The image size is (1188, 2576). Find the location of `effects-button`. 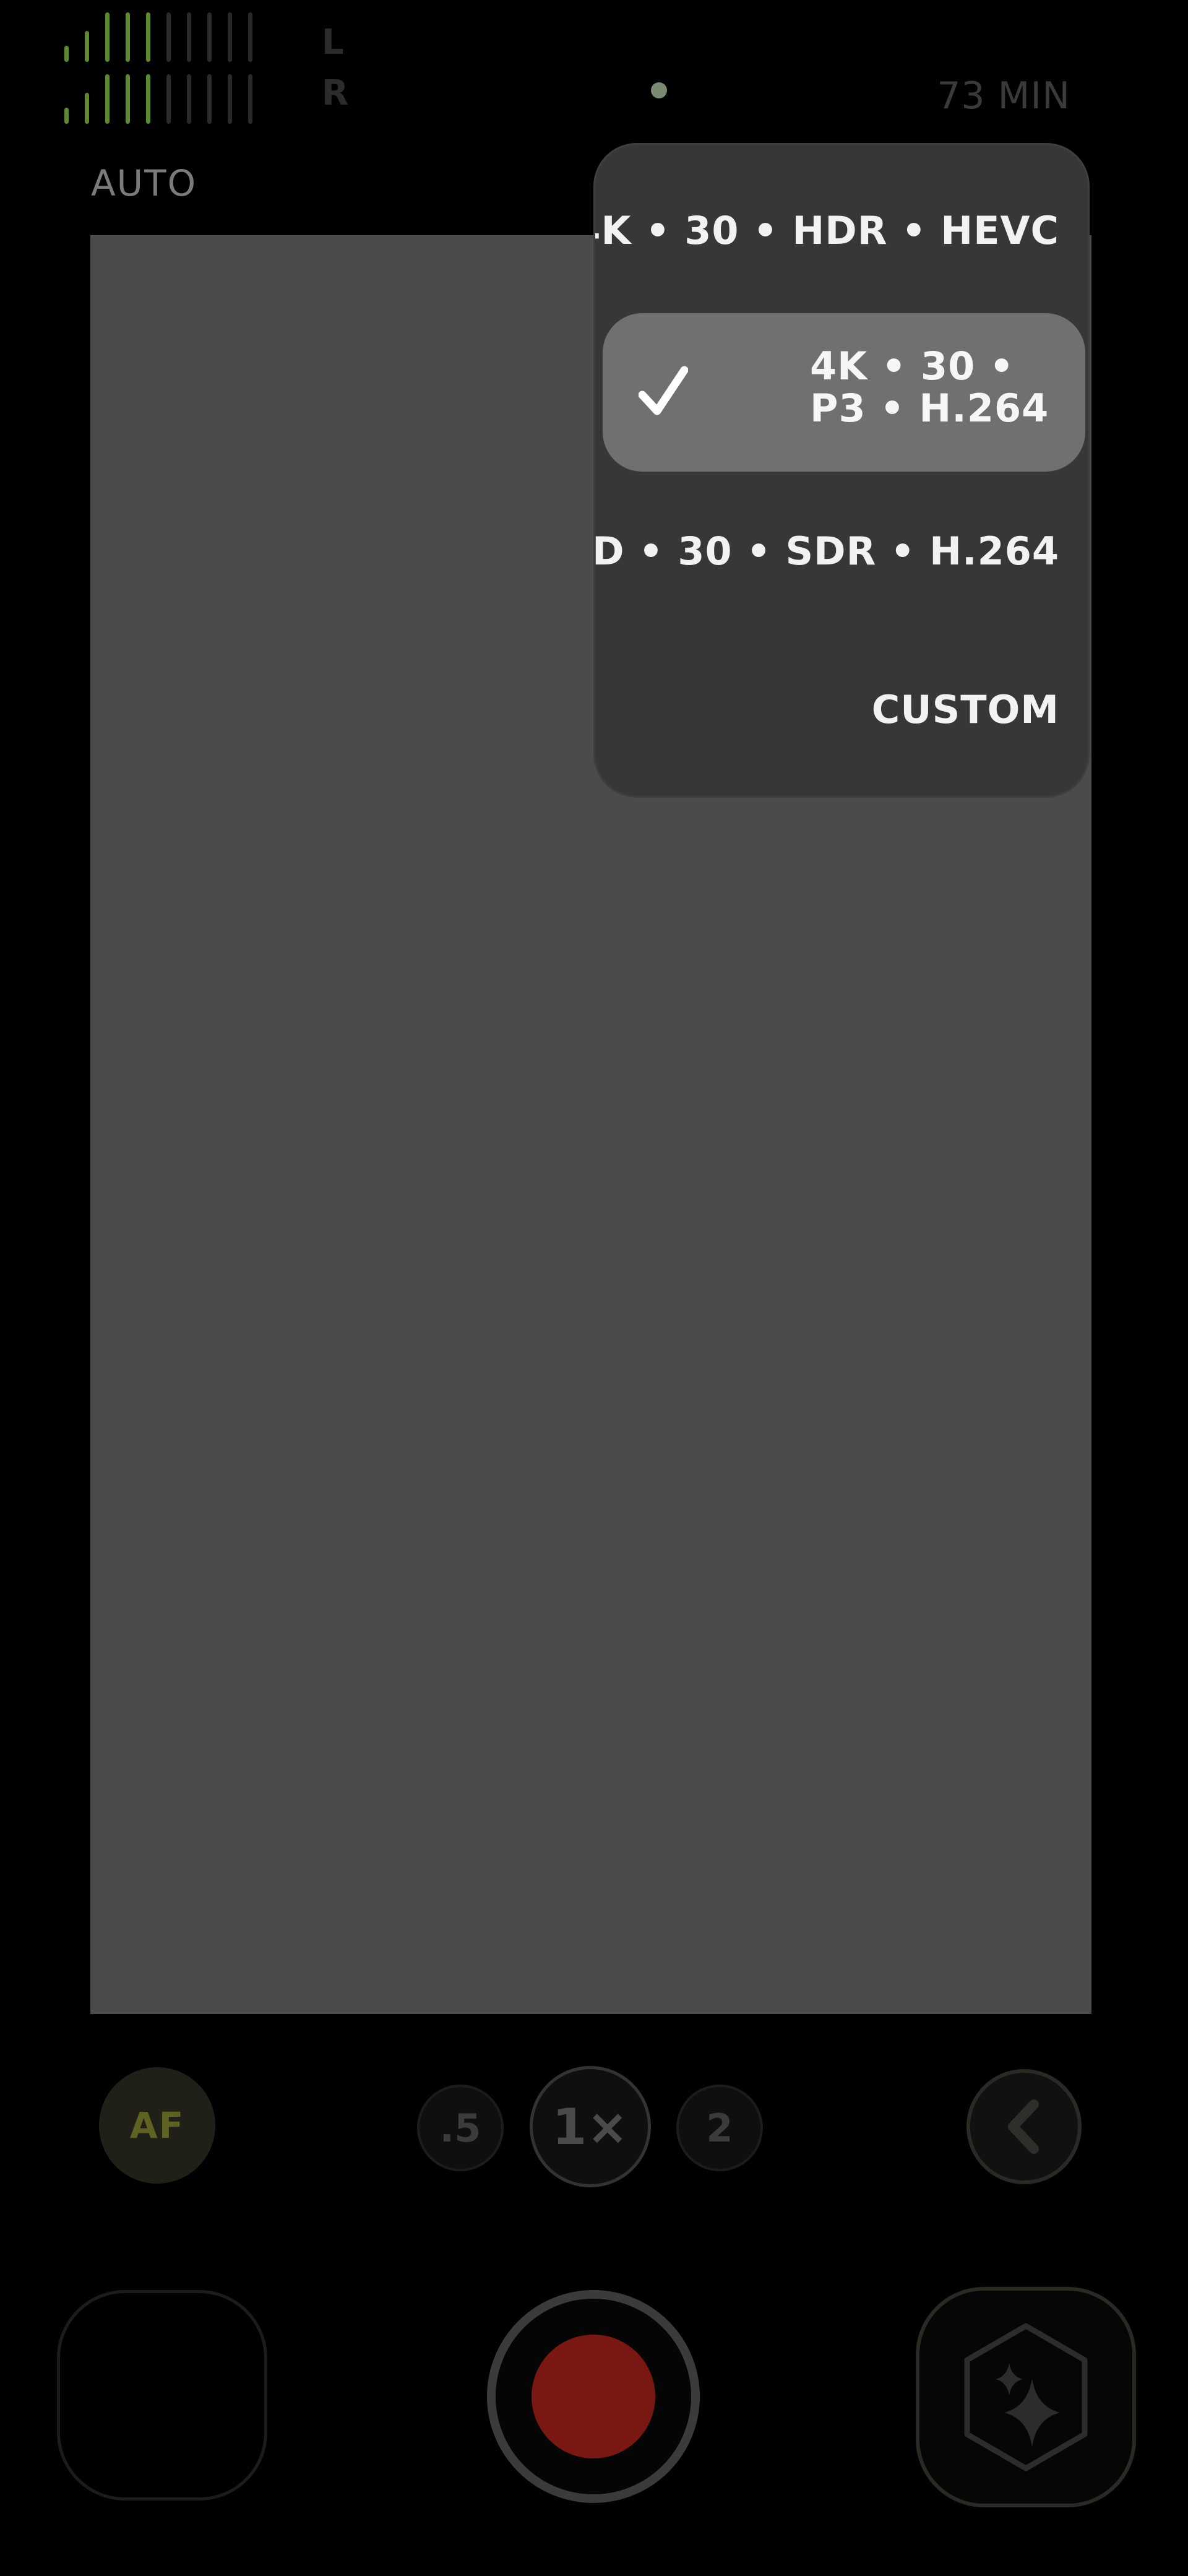

effects-button is located at coordinates (1026, 2397).